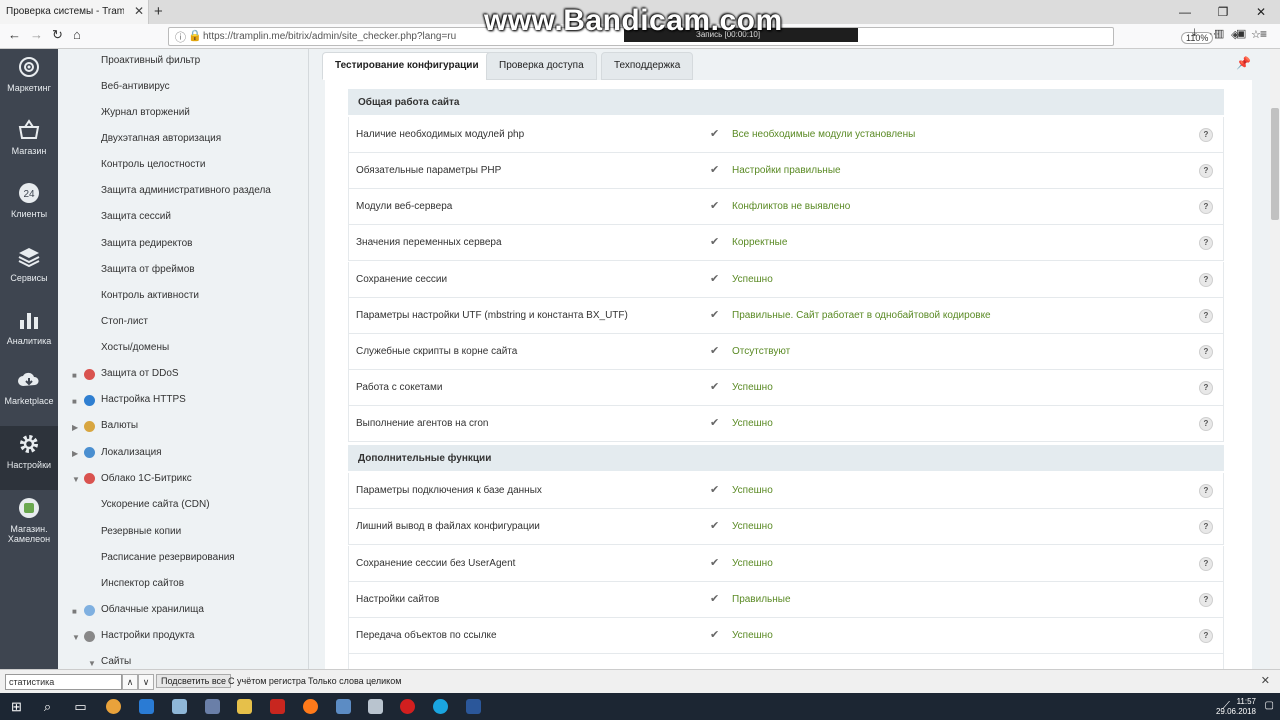 The height and width of the screenshot is (720, 1280). What do you see at coordinates (130, 682) in the screenshot?
I see `find-prev-icon: ∧` at bounding box center [130, 682].